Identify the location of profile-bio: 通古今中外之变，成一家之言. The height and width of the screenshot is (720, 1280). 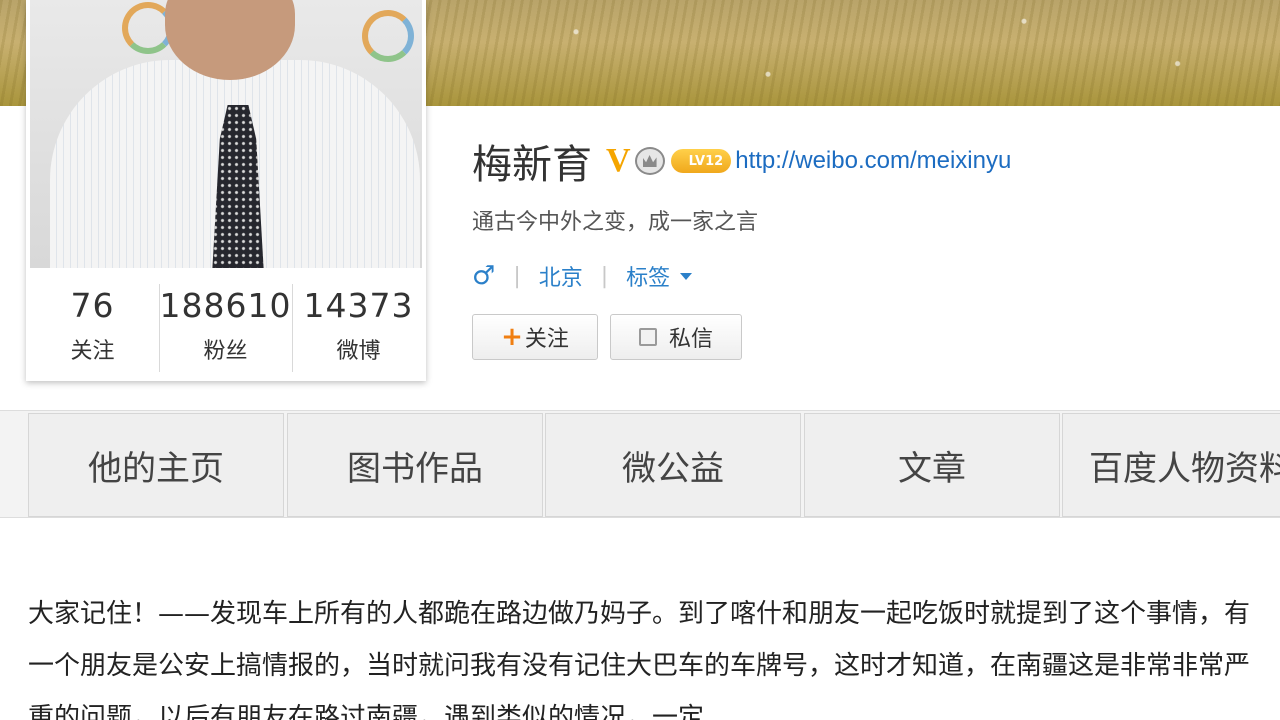
(615, 222).